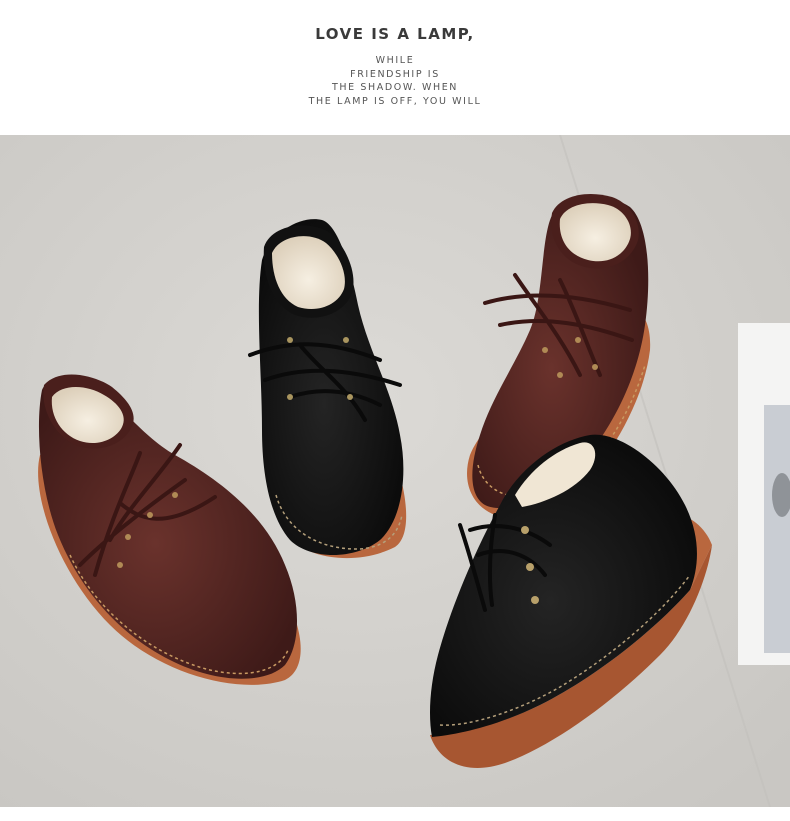 The image size is (790, 821). What do you see at coordinates (395, 814) in the screenshot?
I see `bottom-margin` at bounding box center [395, 814].